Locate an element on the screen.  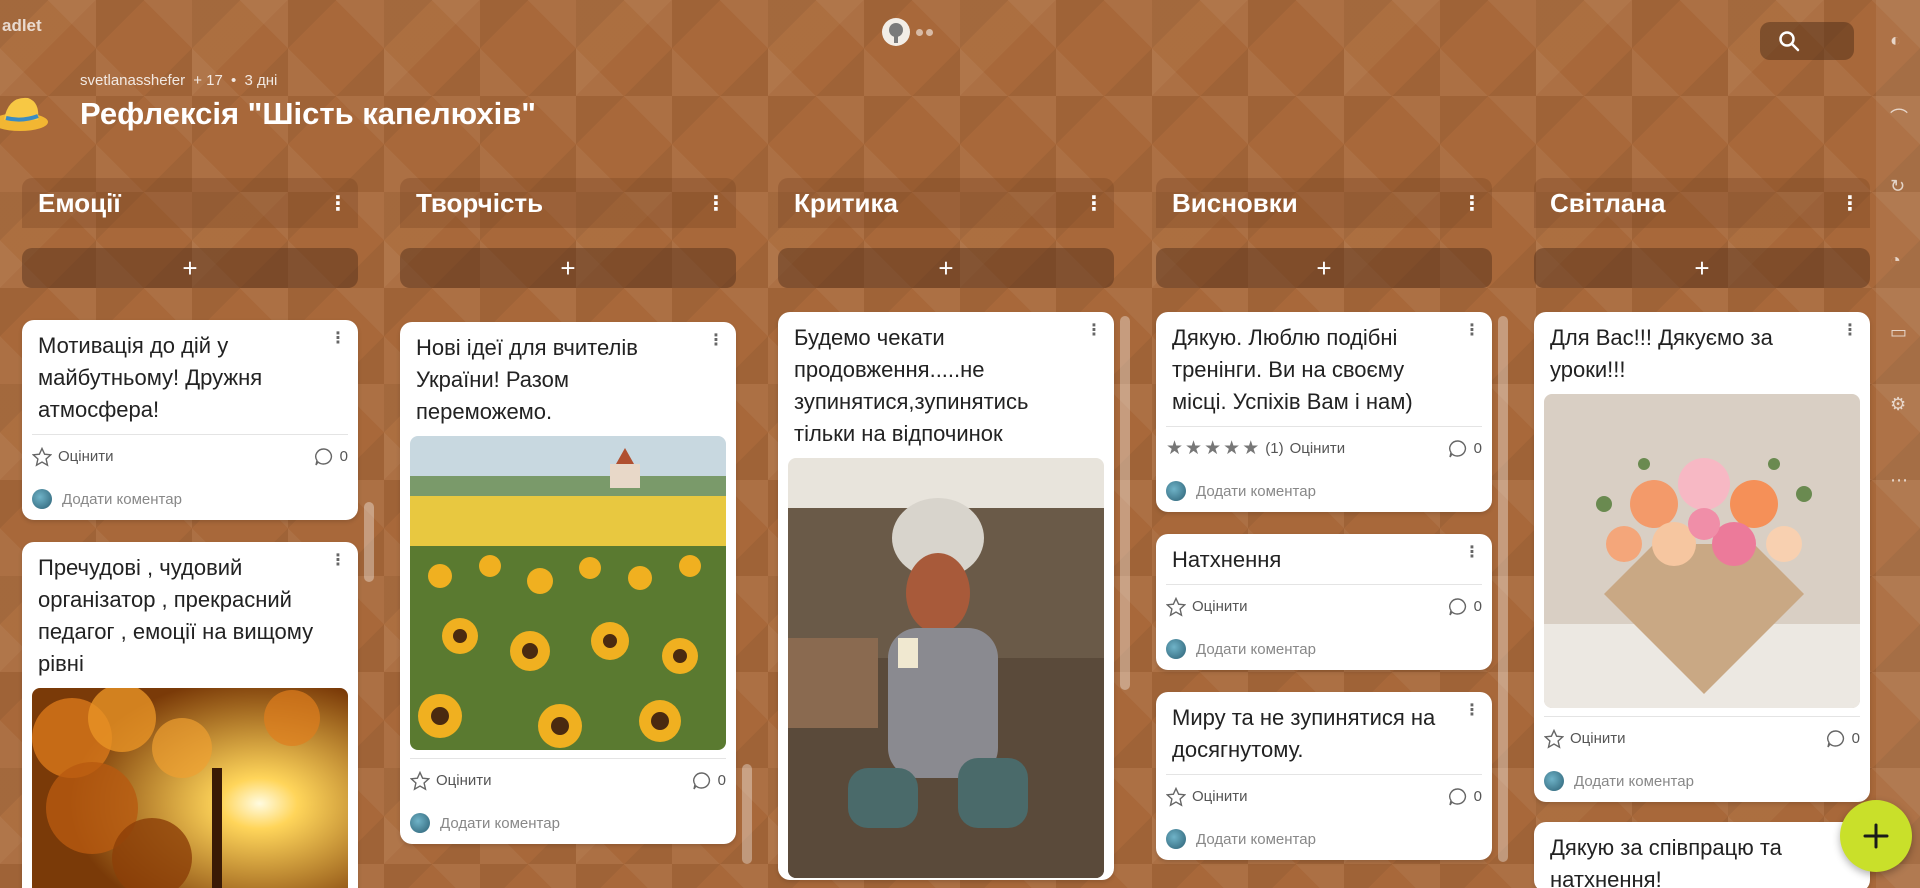
slideshow-icon: ▭ is located at coordinates (1900, 332).